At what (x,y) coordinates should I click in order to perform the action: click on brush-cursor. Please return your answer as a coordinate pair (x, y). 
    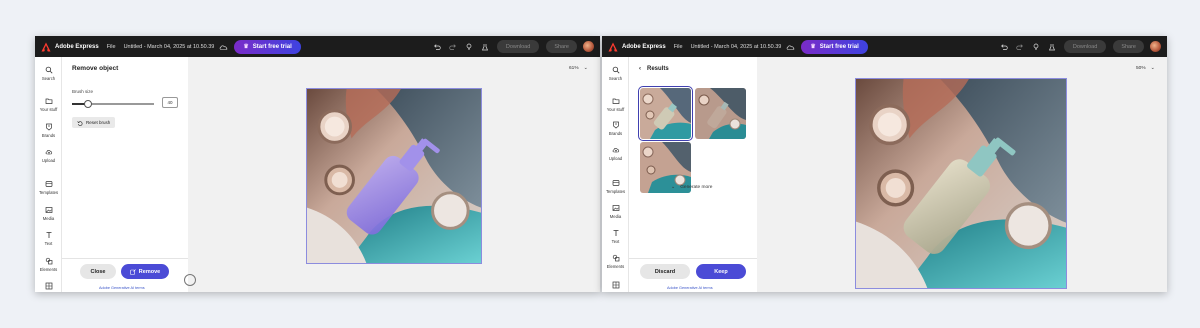
    Looking at the image, I should click on (190, 280).